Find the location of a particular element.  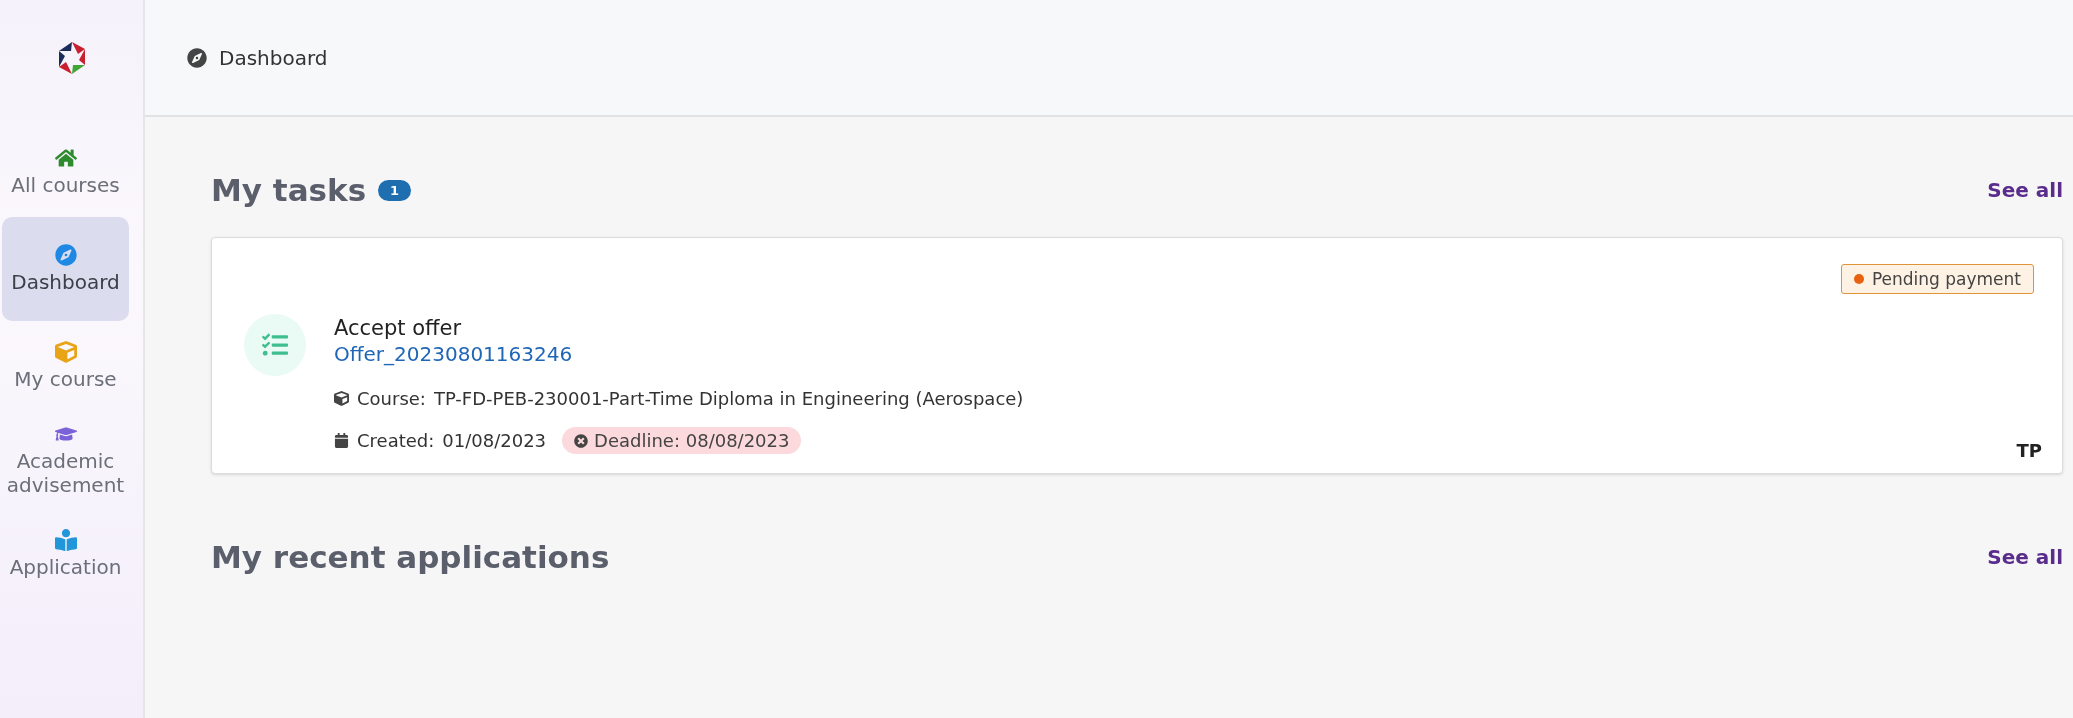

section-title: My recent applications is located at coordinates (410, 557).